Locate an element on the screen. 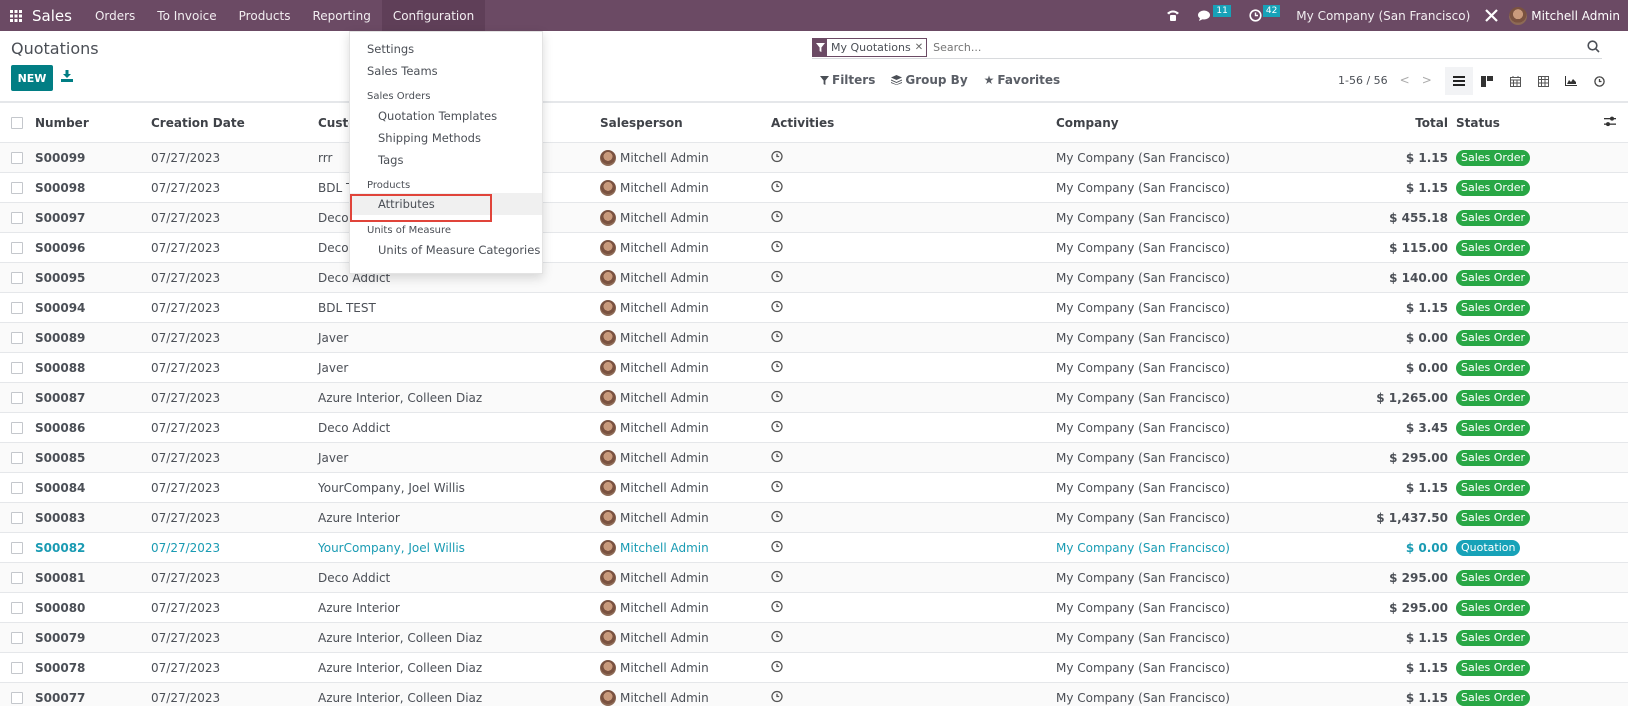 Image resolution: width=1628 pixels, height=706 pixels. facet-remove-icon: ✕ is located at coordinates (920, 47).